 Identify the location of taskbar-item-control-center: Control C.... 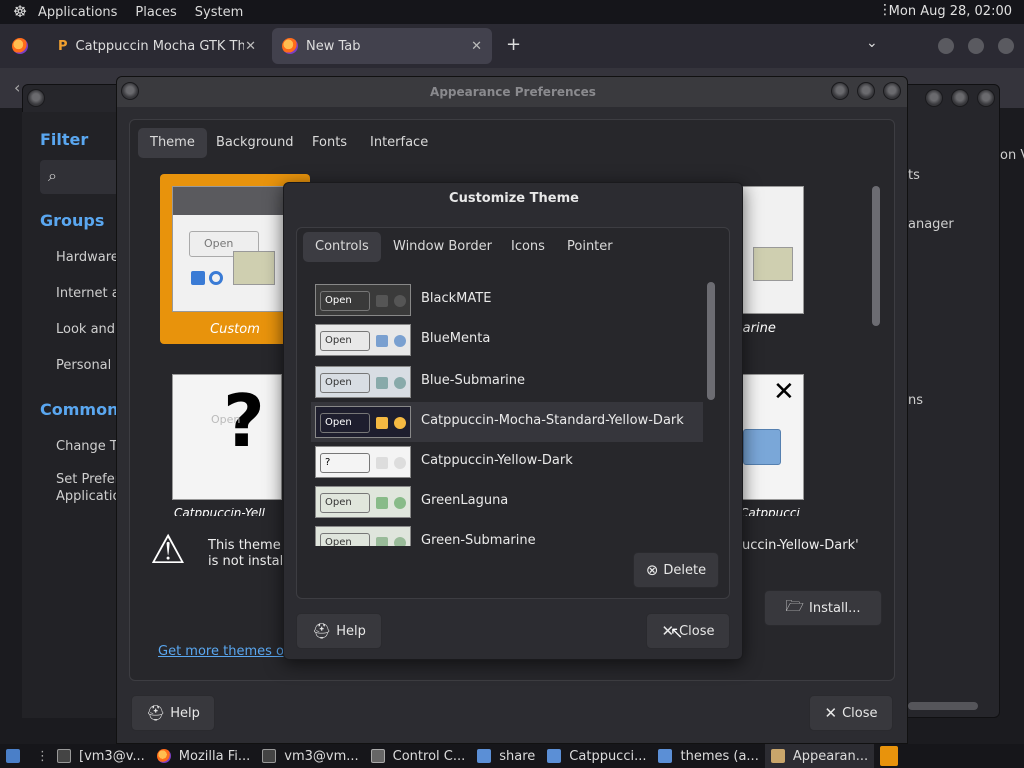
(418, 756).